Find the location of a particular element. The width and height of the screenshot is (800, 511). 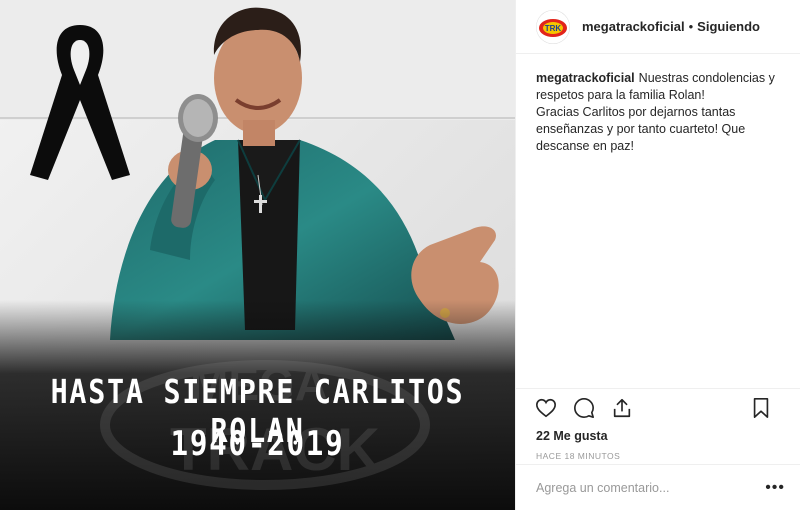

likes-count: 22 Me gusta is located at coordinates (658, 436).